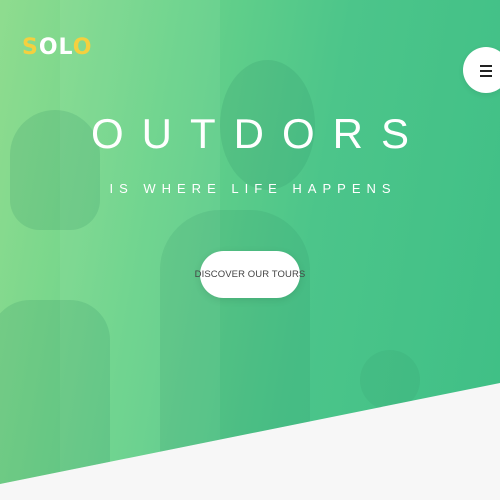 This screenshot has width=500, height=500. I want to click on hero-photo-object, so click(390, 380).